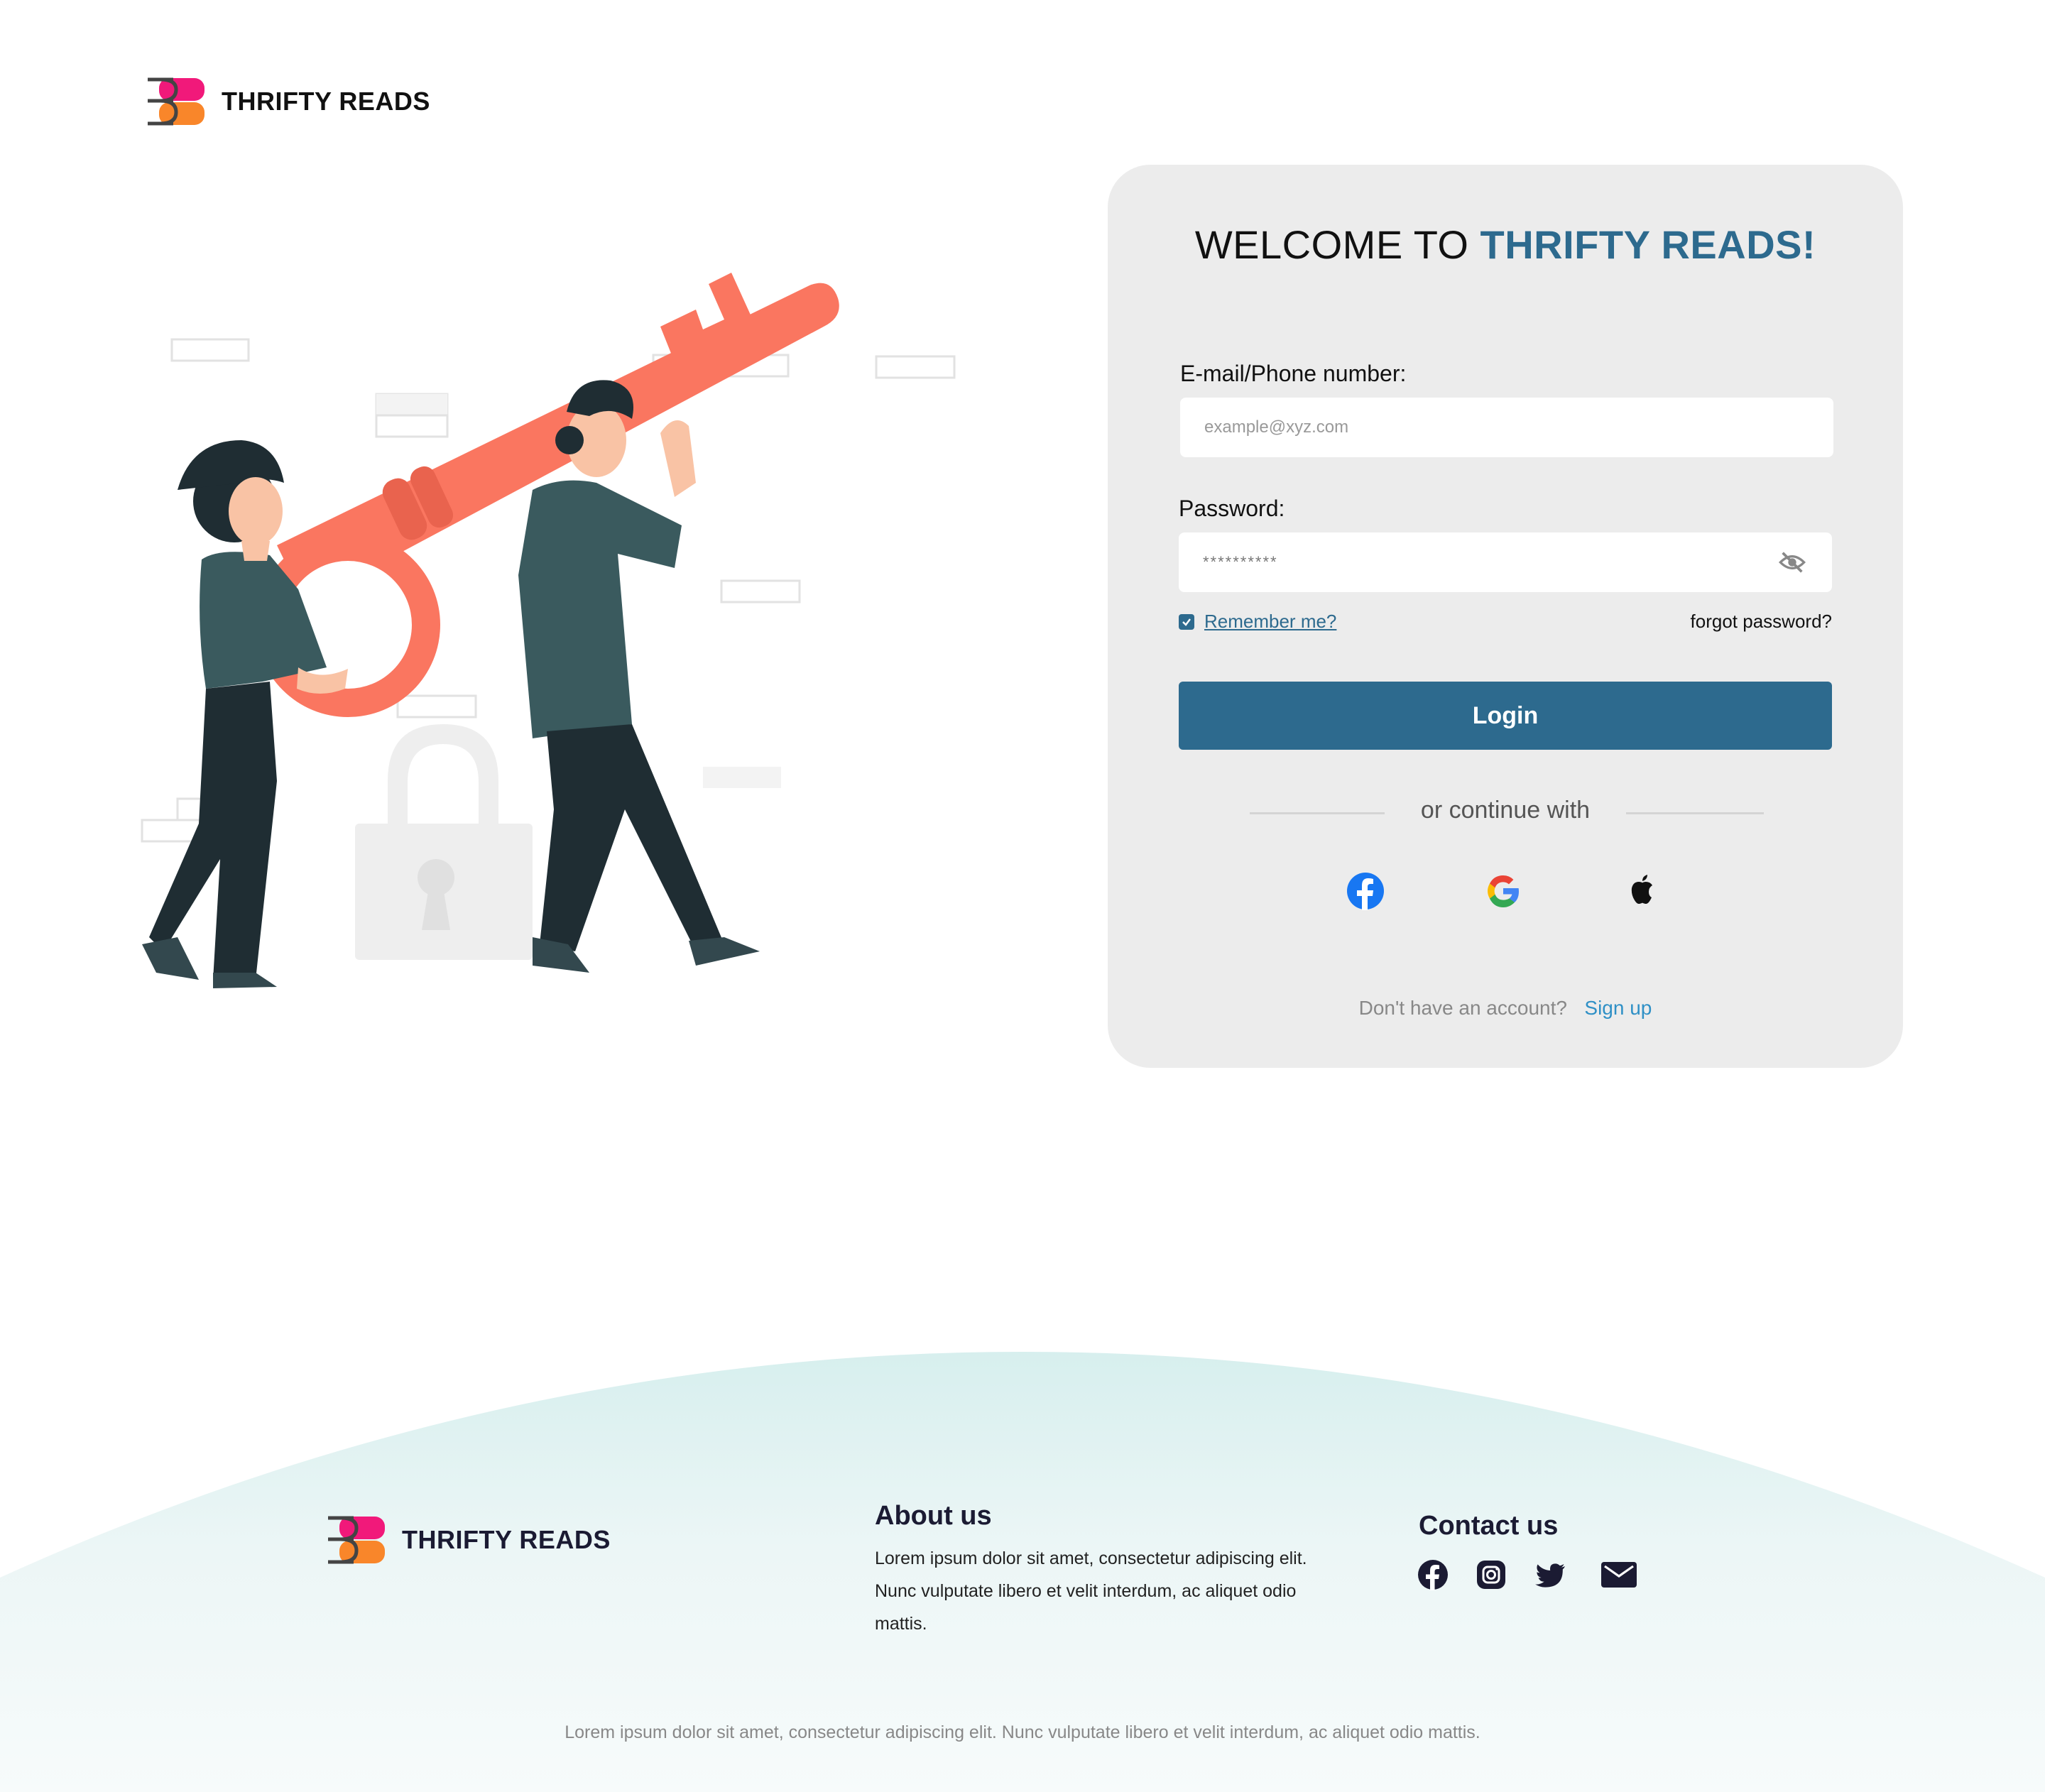 Image resolution: width=2045 pixels, height=1792 pixels. What do you see at coordinates (1505, 562) in the screenshot?
I see `password-field: **********` at bounding box center [1505, 562].